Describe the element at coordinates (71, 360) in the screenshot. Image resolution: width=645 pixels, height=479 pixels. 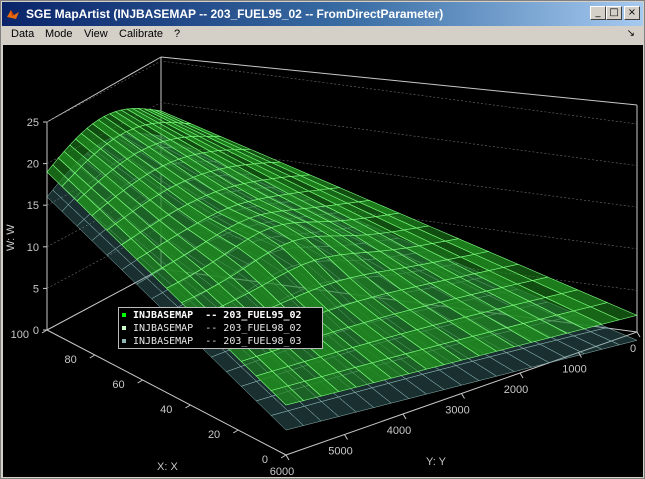
I see `x-tick-label: 80` at that location.